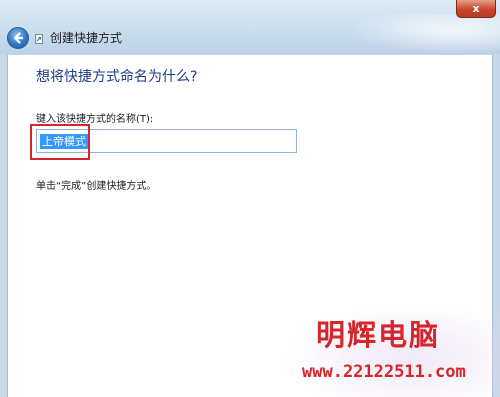 The image size is (500, 397). What do you see at coordinates (378, 335) in the screenshot?
I see `watermark-title: 明辉电脑` at bounding box center [378, 335].